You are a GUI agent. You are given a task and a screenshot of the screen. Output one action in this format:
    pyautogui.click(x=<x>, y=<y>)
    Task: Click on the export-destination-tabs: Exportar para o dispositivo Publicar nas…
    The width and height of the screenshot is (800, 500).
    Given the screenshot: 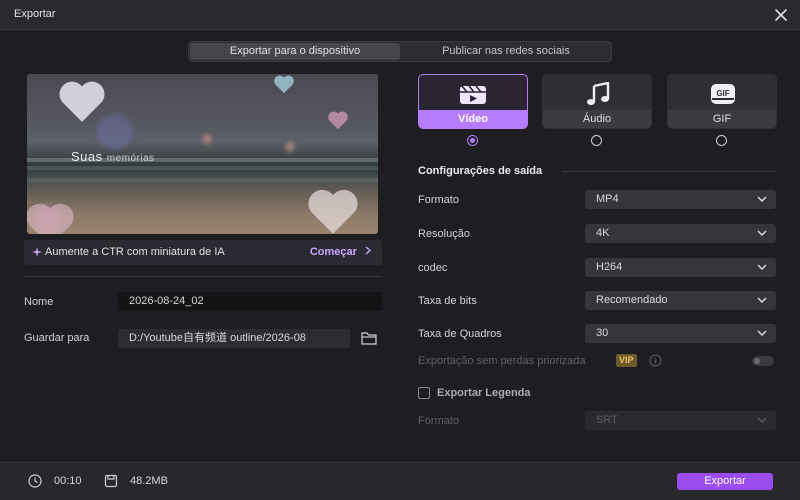 What is the action you would take?
    pyautogui.click(x=400, y=51)
    